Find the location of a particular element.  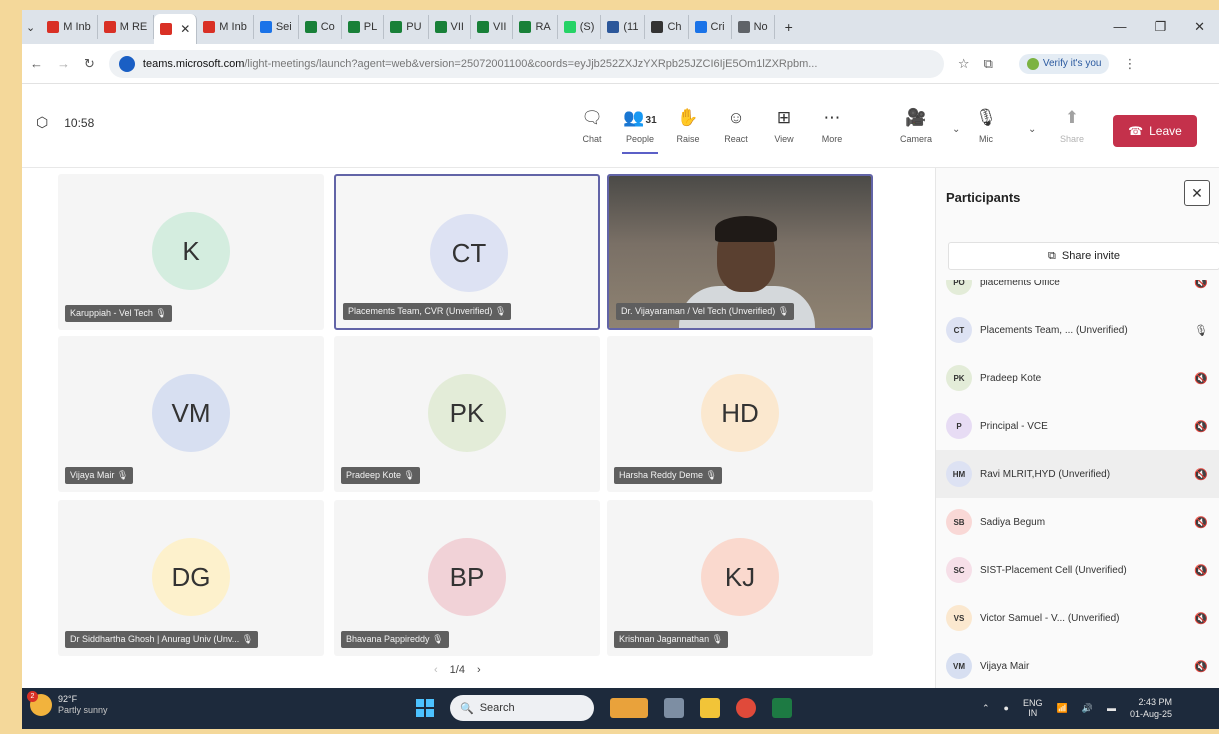

people-button: 👥31 People is located at coordinates (640, 131).